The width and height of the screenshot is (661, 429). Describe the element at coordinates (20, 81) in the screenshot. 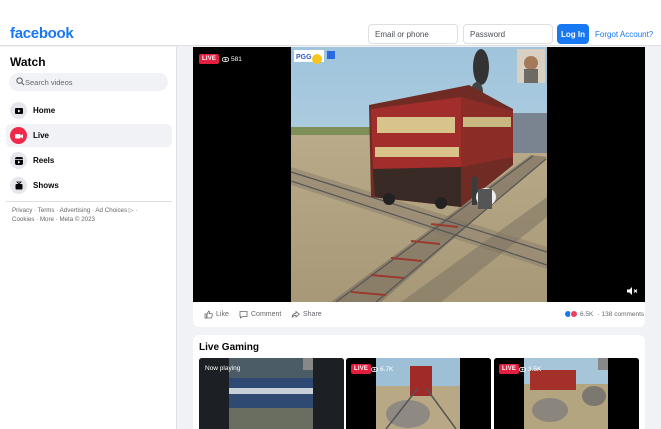

I see `search-icon` at that location.